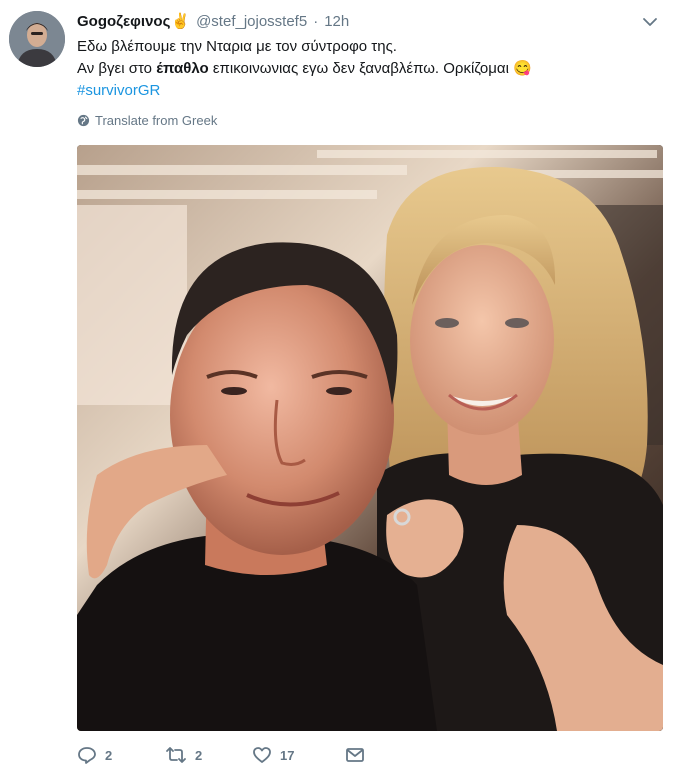 This screenshot has height=768, width=674. I want to click on heart-icon, so click(262, 755).